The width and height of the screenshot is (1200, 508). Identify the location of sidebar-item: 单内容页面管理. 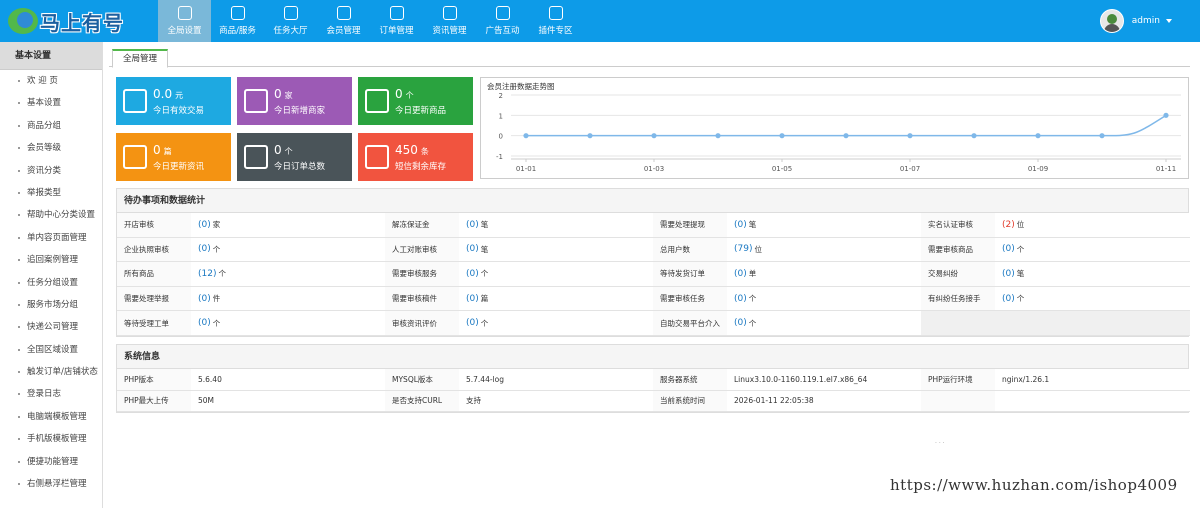
(51, 238).